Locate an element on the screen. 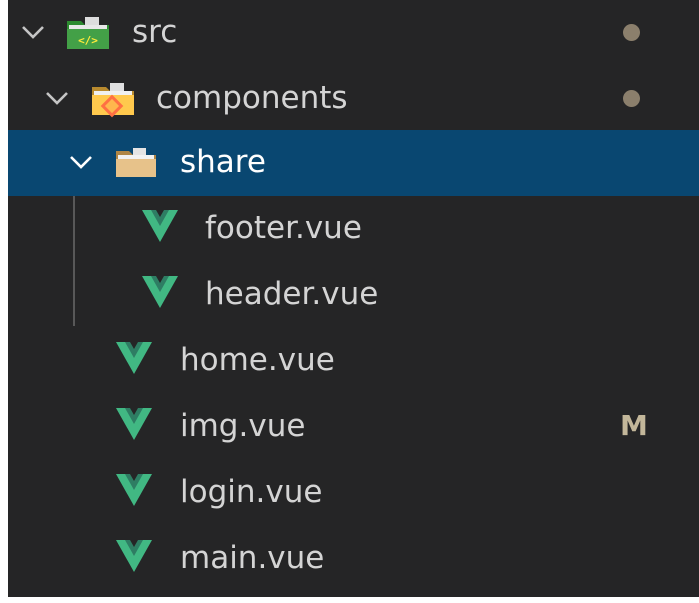 The height and width of the screenshot is (603, 699). tree-item-login-vue: login.vue is located at coordinates (353, 493).